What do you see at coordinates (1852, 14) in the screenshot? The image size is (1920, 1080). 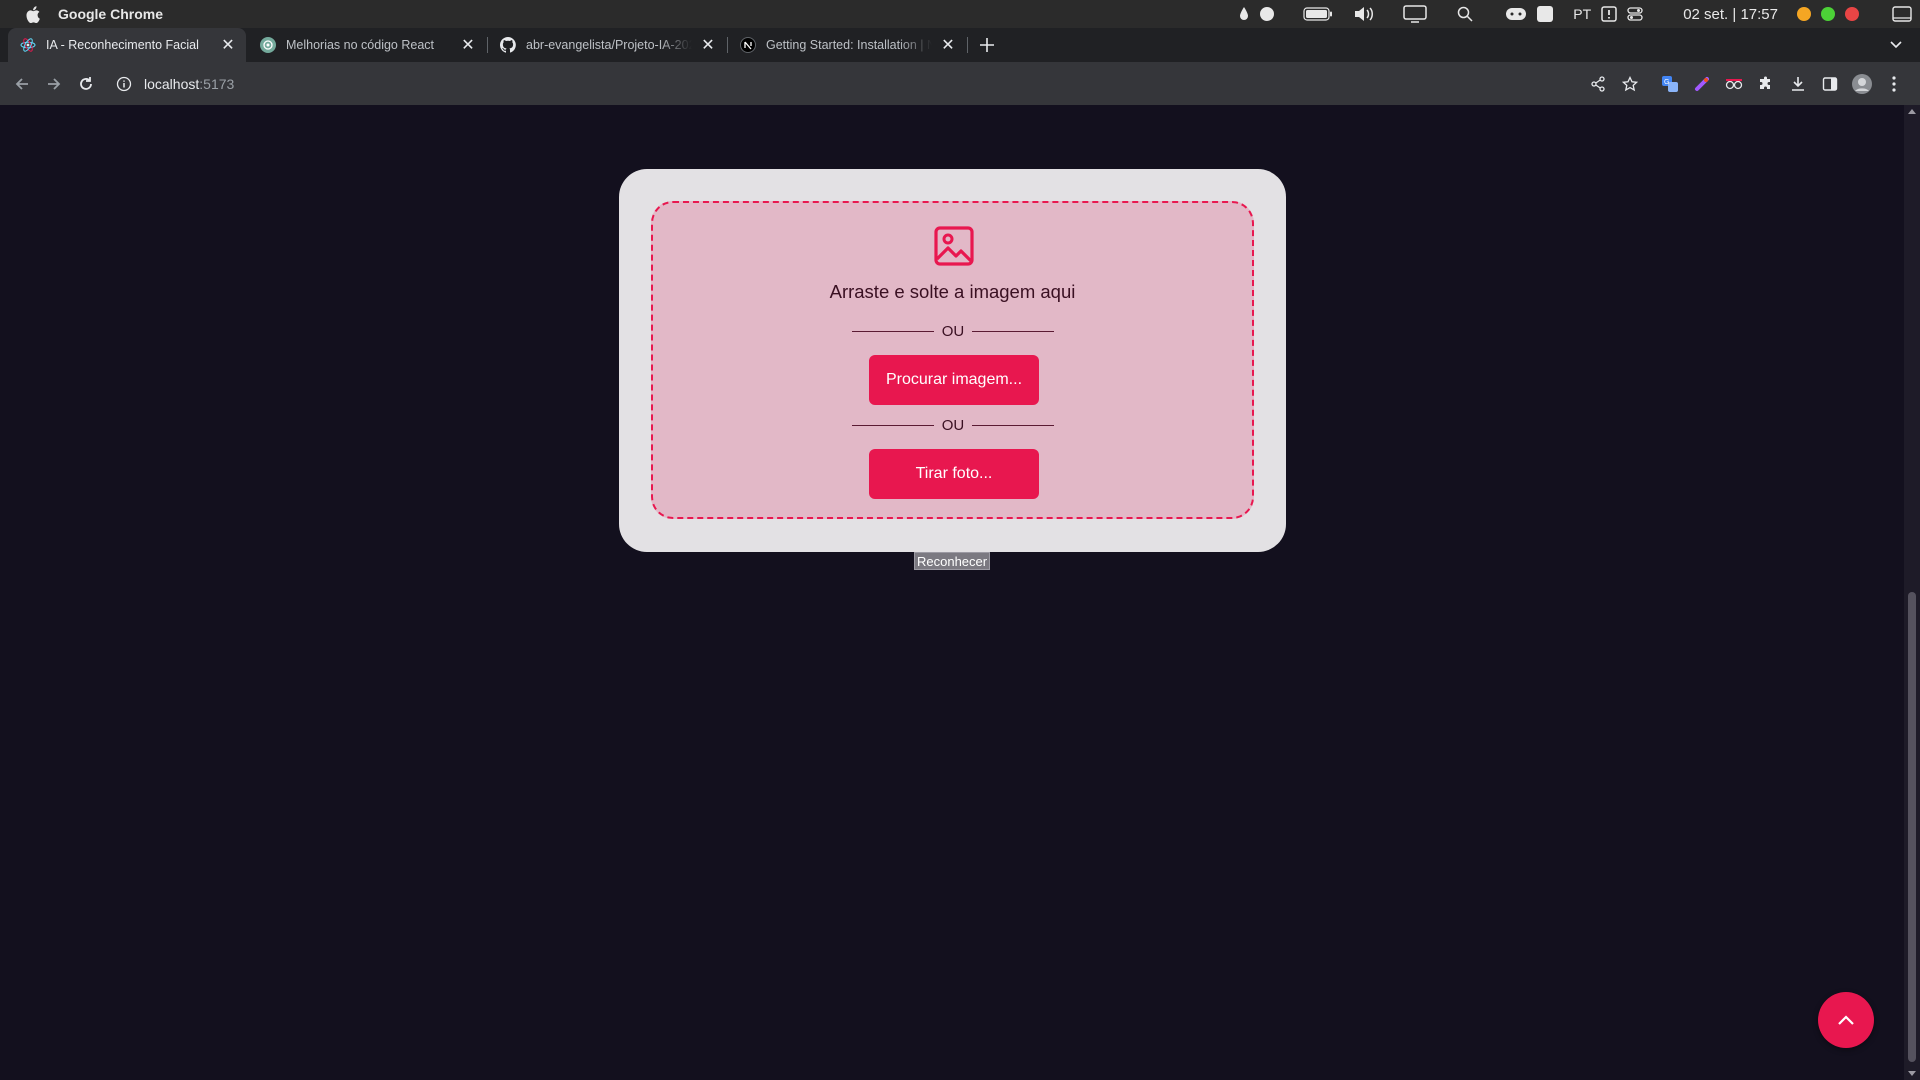 I see `close-window-button` at bounding box center [1852, 14].